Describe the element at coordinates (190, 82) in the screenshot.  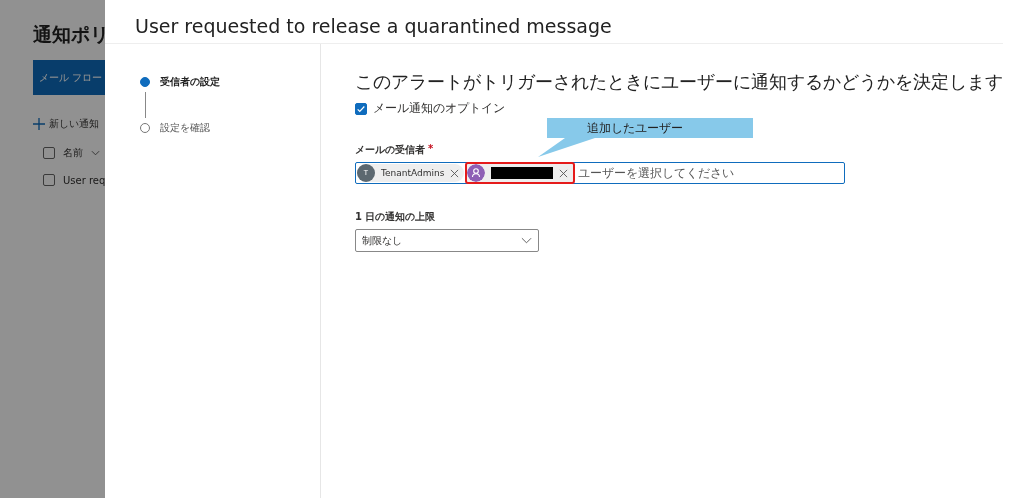
I see `step-label: 受信者の設定` at that location.